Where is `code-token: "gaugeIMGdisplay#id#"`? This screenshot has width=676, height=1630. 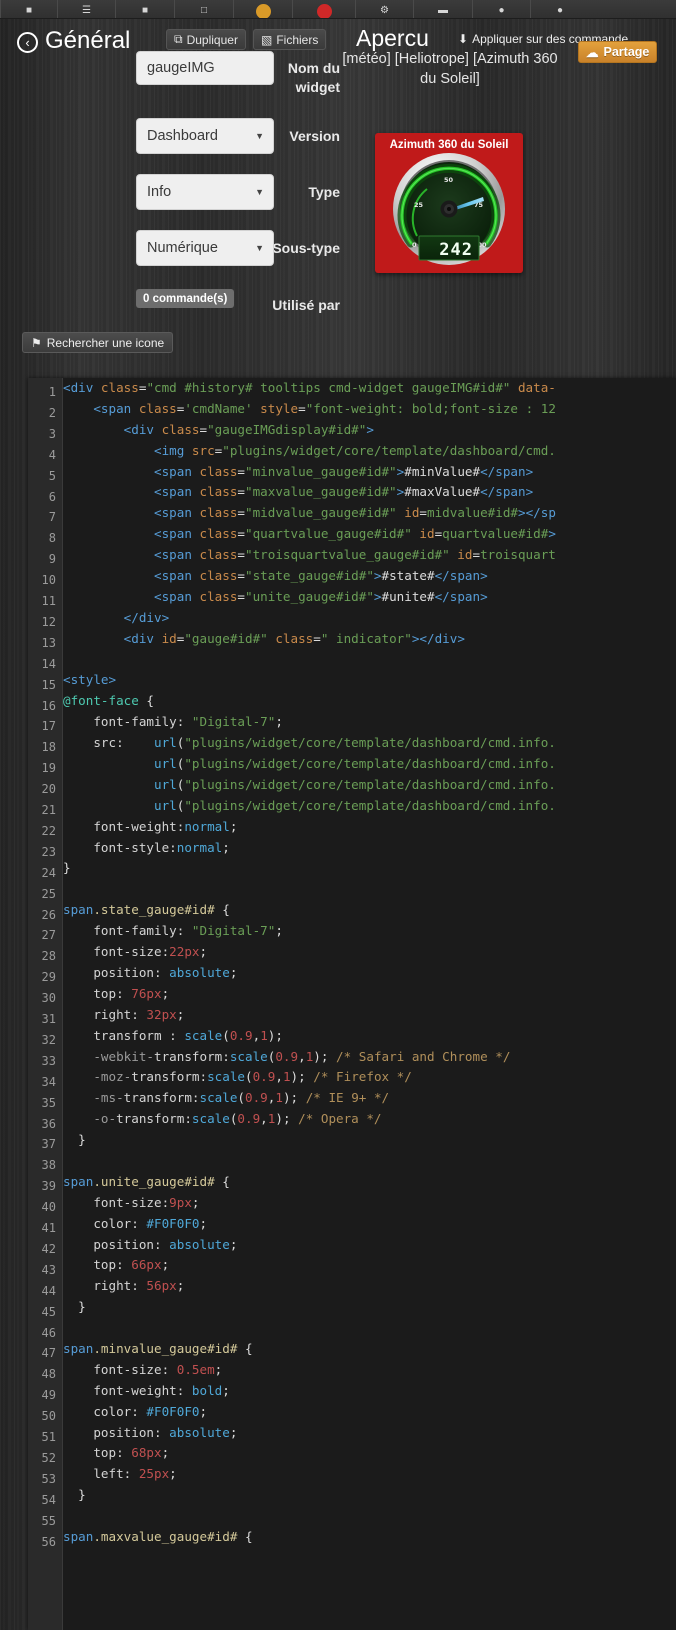
code-token: "gaugeIMGdisplay#id#" is located at coordinates (287, 429).